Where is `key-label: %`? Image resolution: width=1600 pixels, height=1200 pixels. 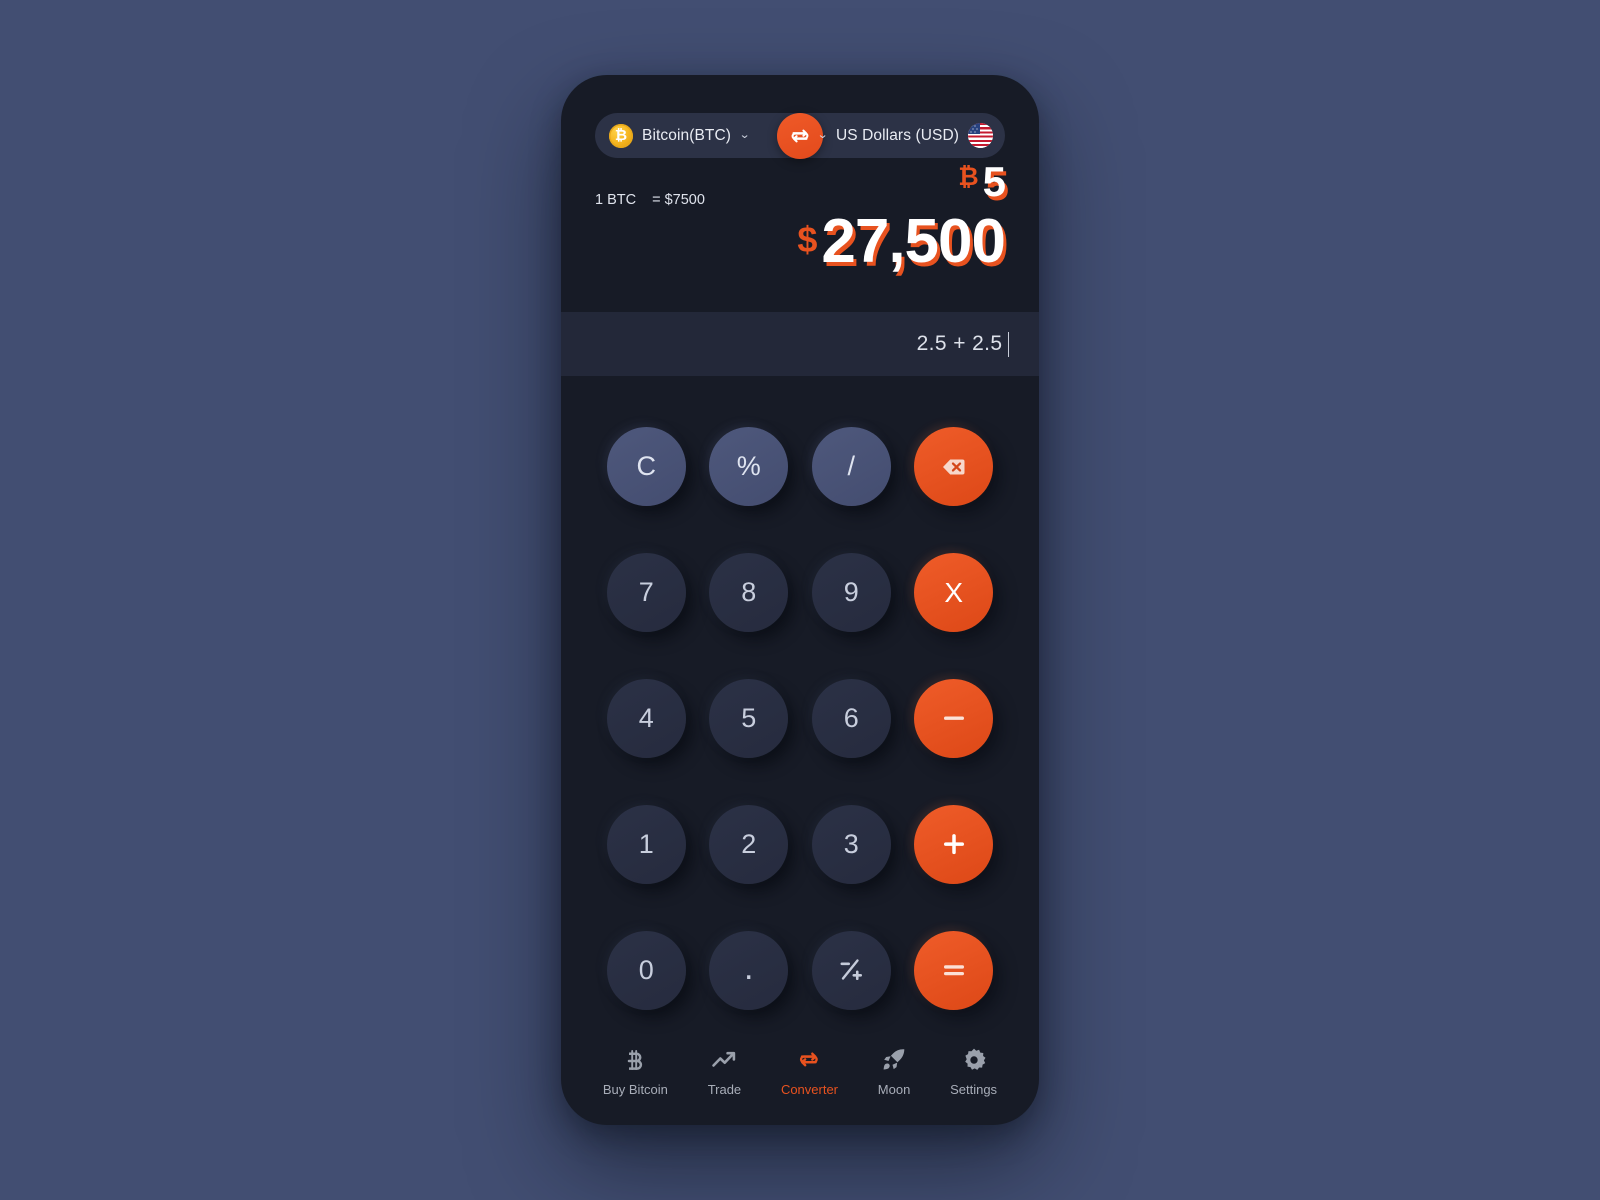
key-label: % is located at coordinates (748, 466).